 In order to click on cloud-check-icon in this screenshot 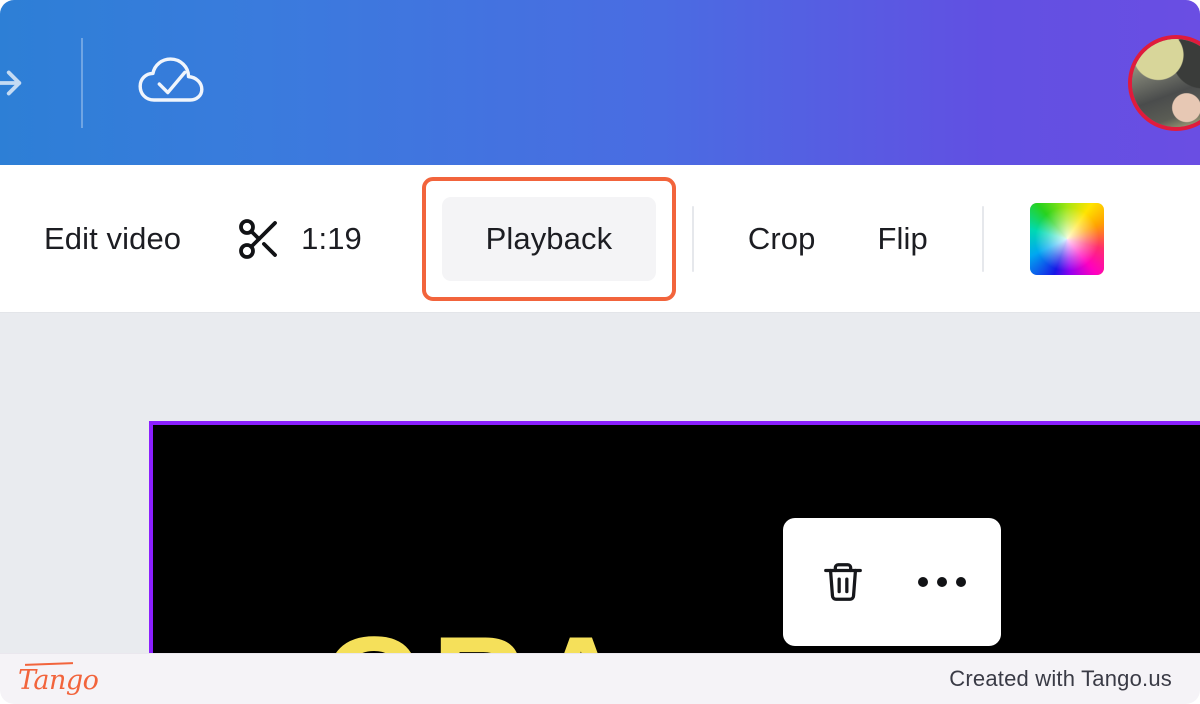, I will do `click(171, 83)`.